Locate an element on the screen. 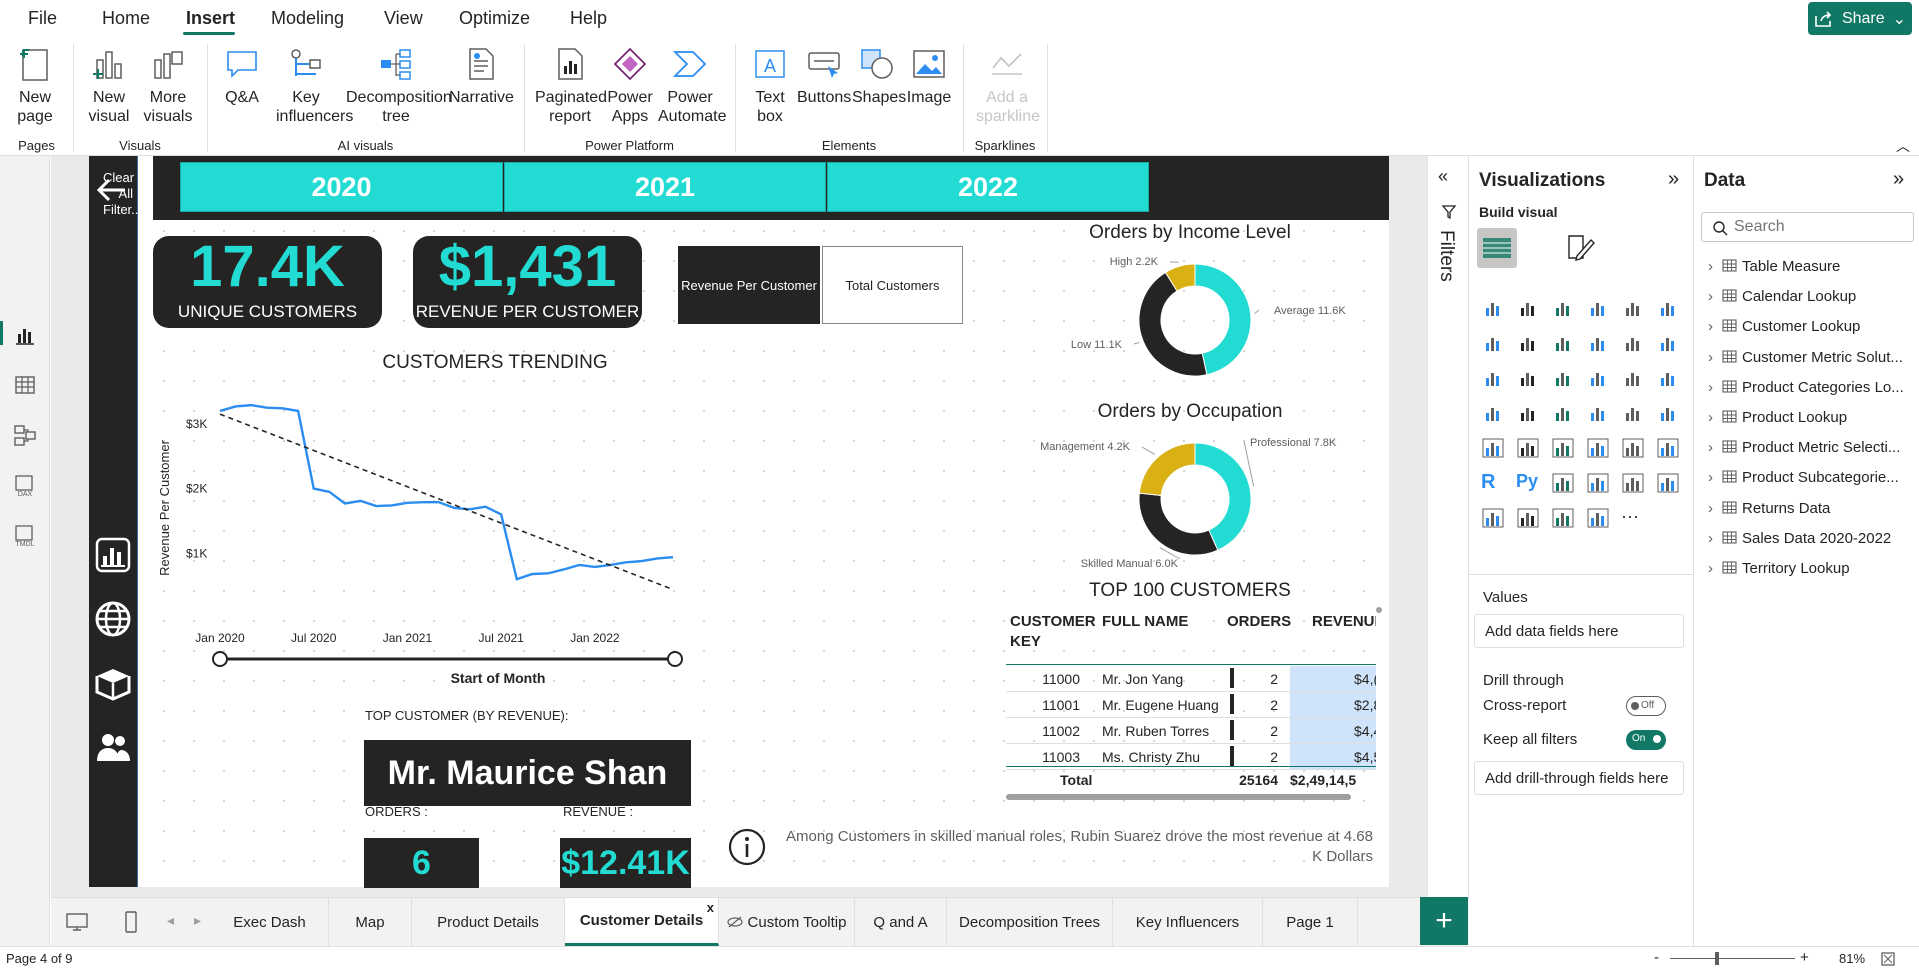 The width and height of the screenshot is (1919, 970). keep-all-filters-toggle: On is located at coordinates (1646, 740).